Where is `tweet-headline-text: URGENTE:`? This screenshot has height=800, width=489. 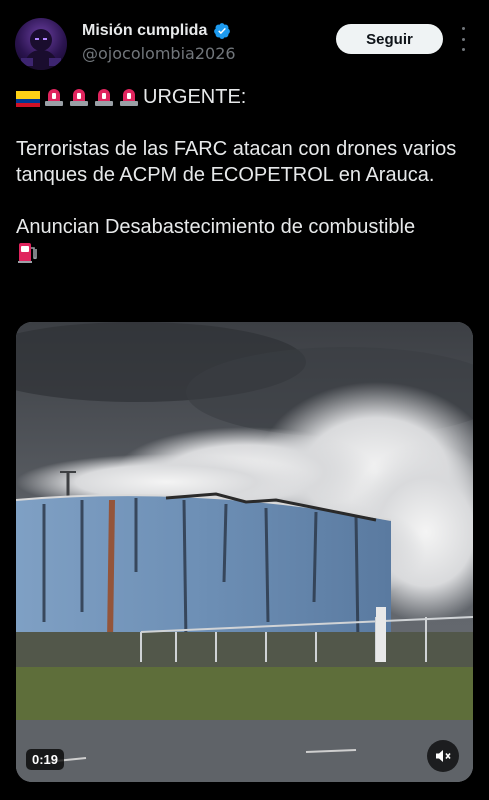
tweet-headline-text: URGENTE: is located at coordinates (195, 97).